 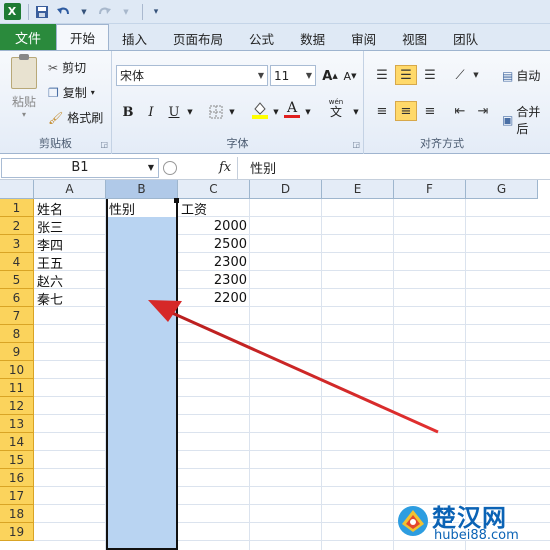 What do you see at coordinates (382, 75) in the screenshot?
I see `align-top-icon: ☰` at bounding box center [382, 75].